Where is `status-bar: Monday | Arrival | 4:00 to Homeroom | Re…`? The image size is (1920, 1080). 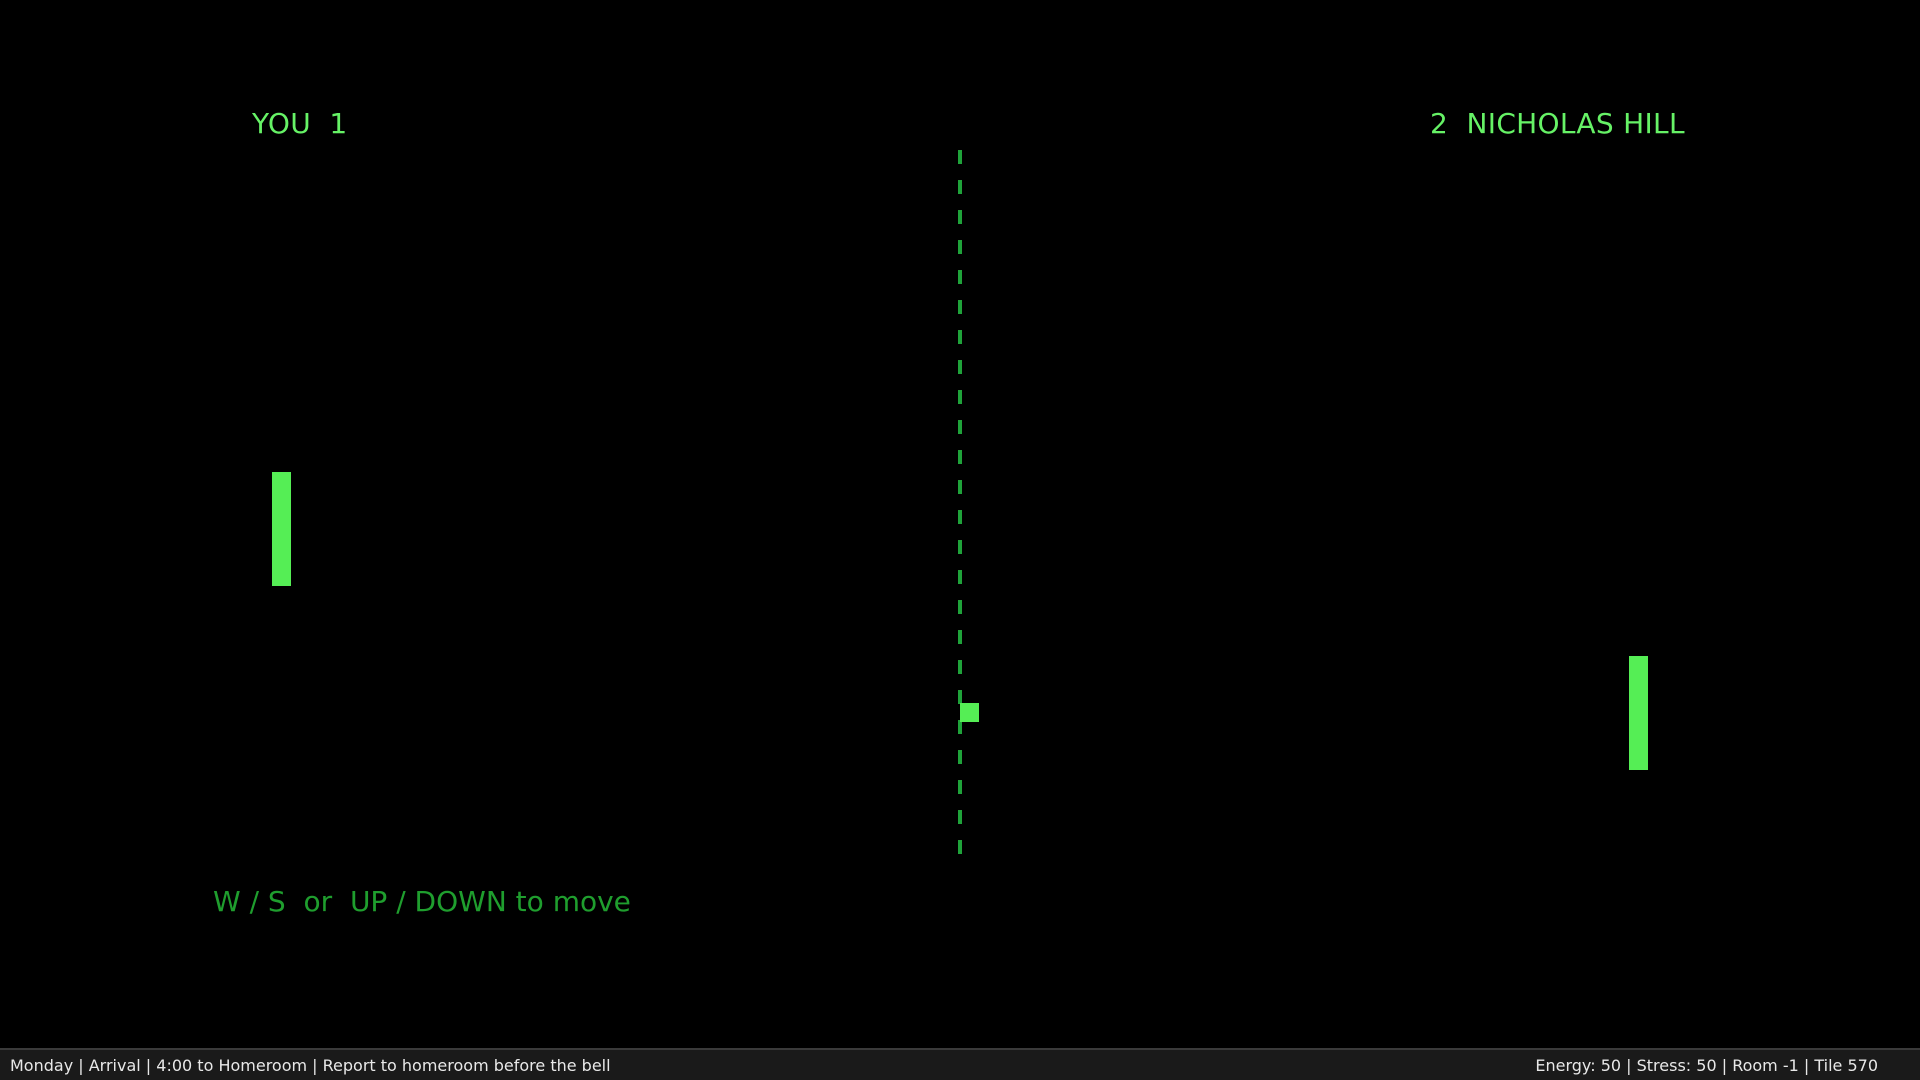
status-bar: Monday | Arrival | 4:00 to Homeroom | Re… is located at coordinates (960, 1064).